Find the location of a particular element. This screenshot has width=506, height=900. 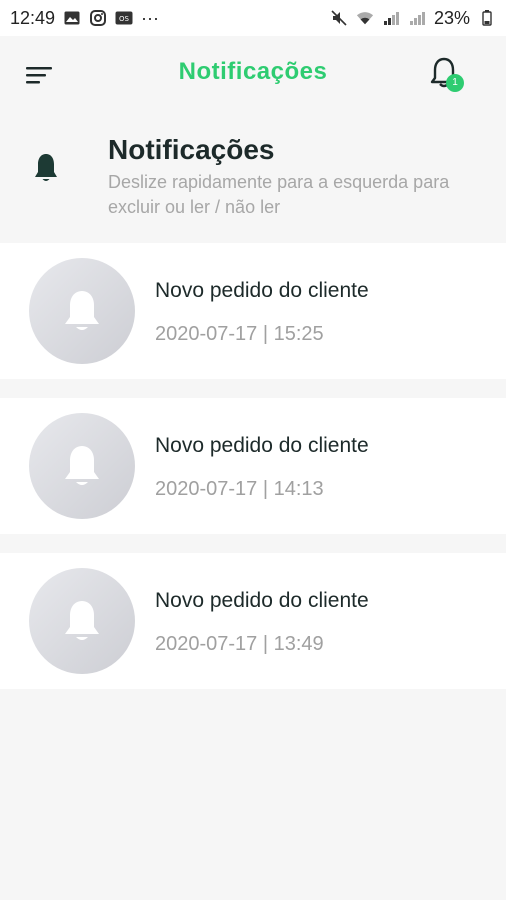

svg-text: OS is located at coordinates (124, 19).